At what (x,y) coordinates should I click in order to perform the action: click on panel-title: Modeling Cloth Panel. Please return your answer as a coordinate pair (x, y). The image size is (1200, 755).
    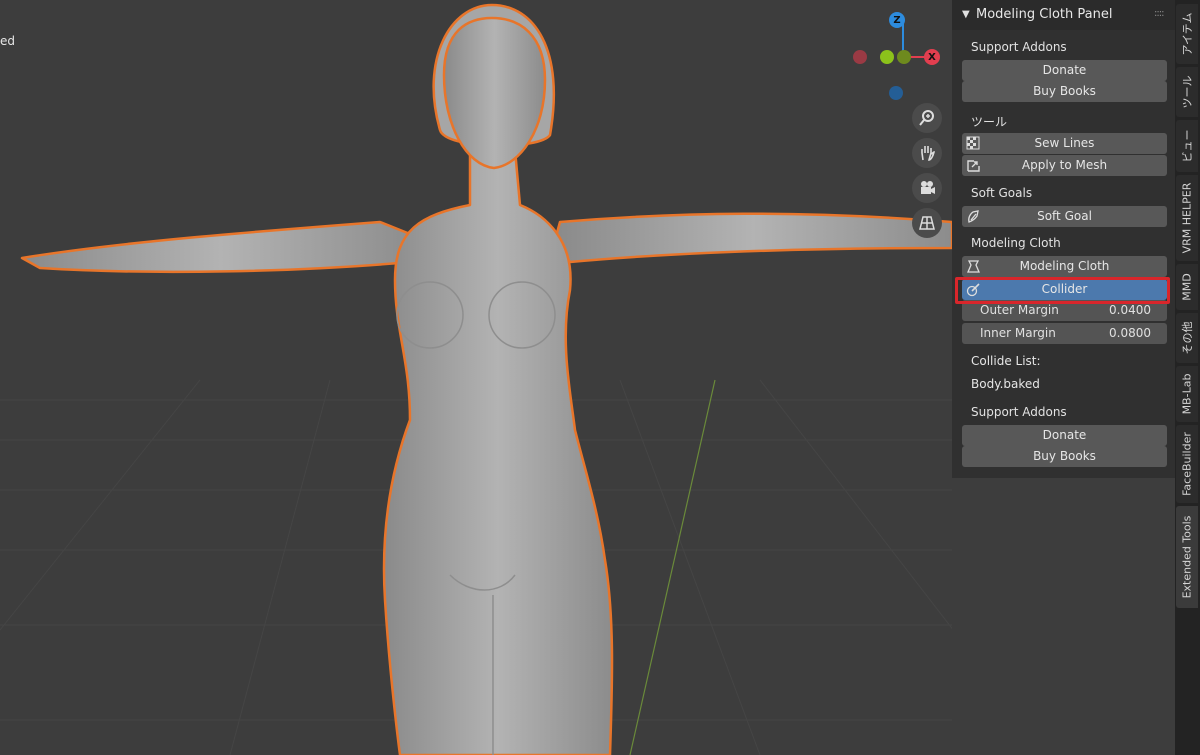
    Looking at the image, I should click on (1044, 14).